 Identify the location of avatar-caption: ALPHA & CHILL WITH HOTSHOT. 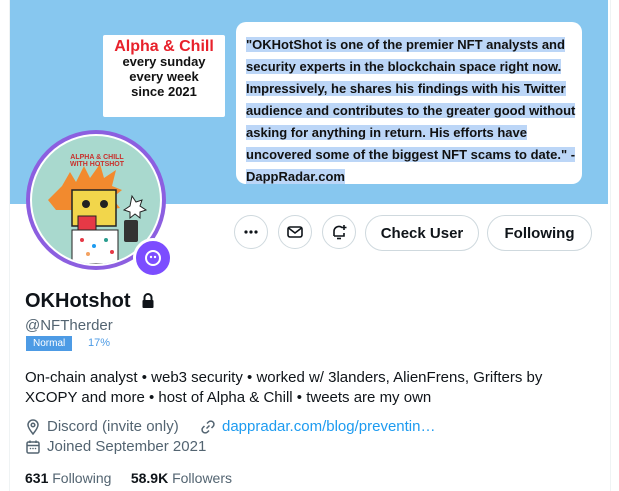
(97, 161).